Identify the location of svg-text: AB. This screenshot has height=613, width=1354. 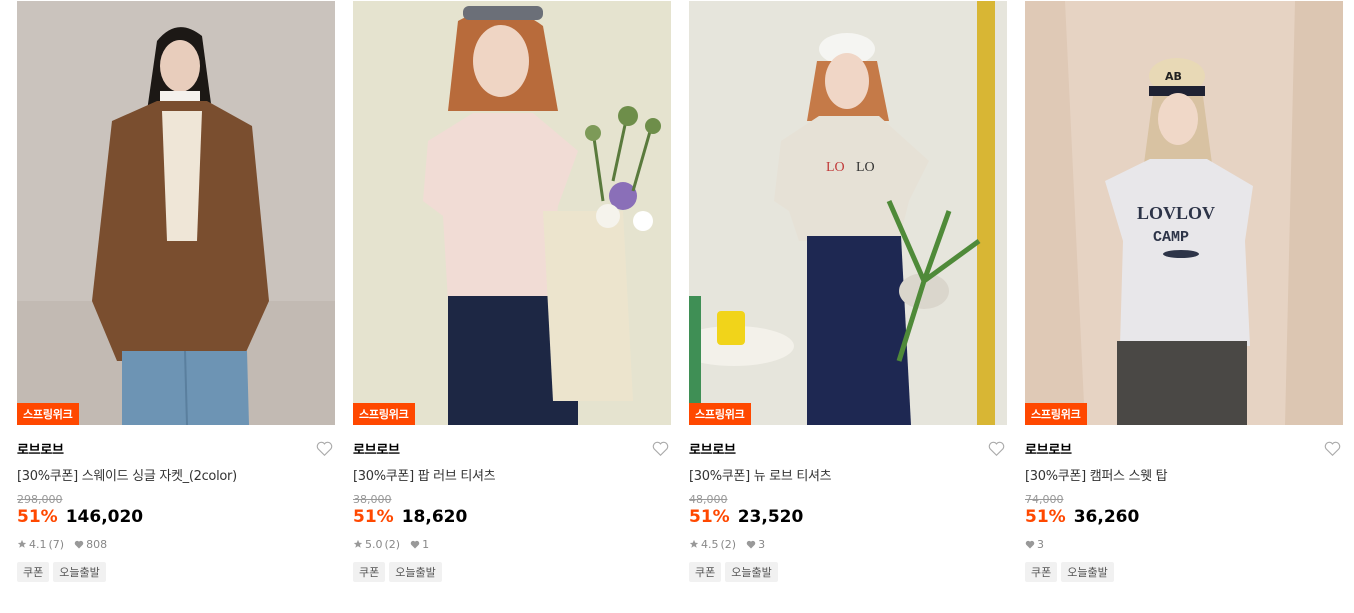
(1173, 76).